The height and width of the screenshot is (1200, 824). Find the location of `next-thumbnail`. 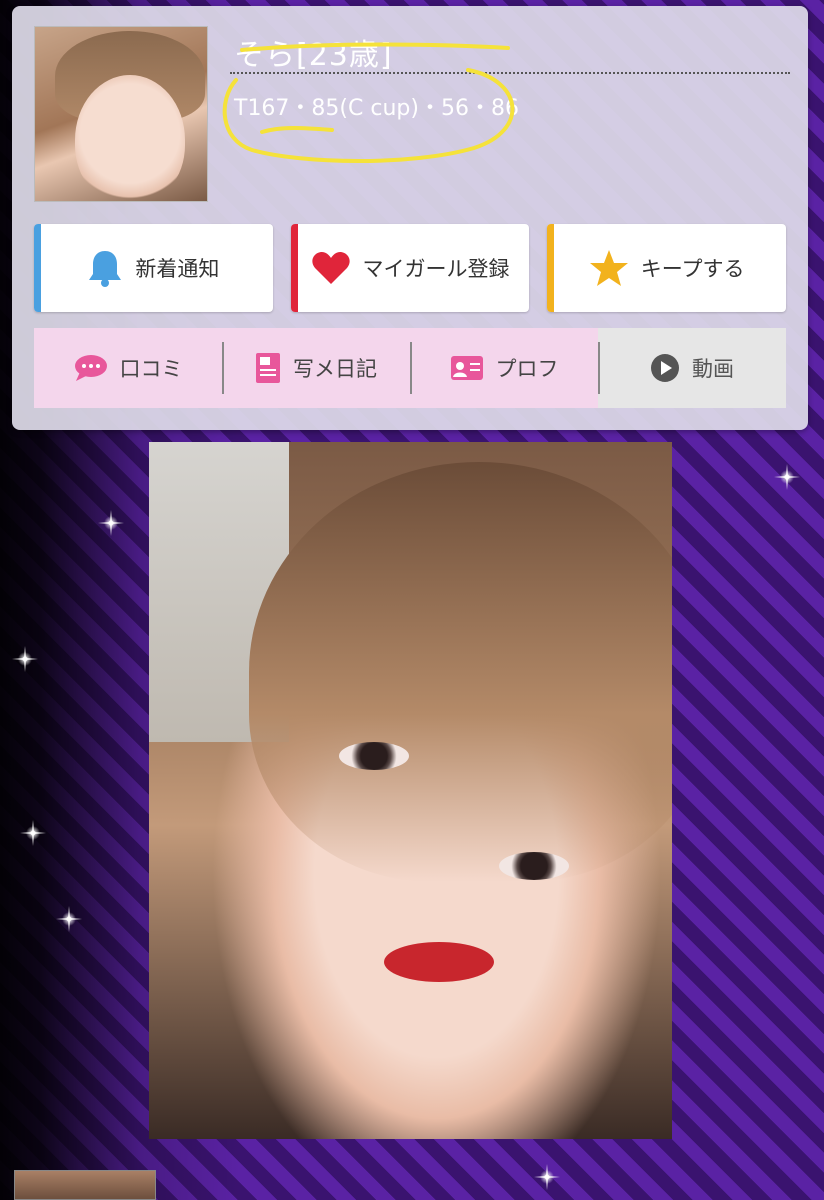

next-thumbnail is located at coordinates (85, 1185).